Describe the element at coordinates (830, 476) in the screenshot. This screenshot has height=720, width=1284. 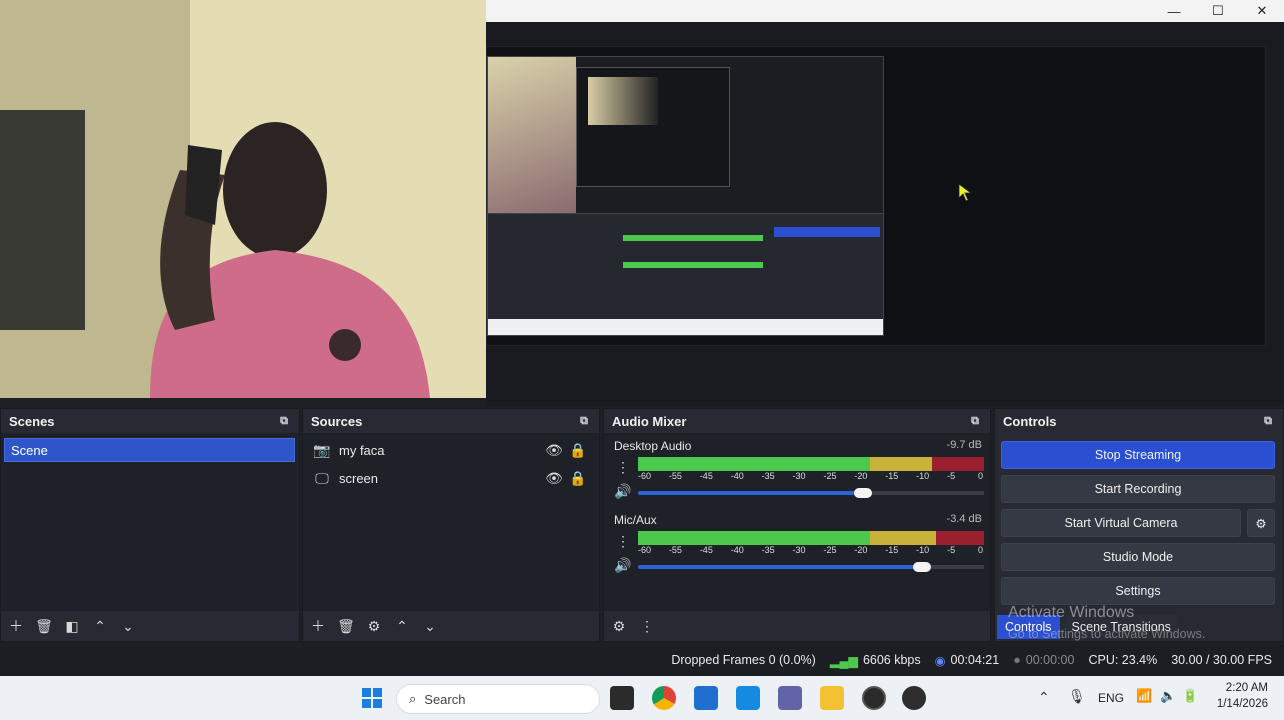
I see `meter-tick-label: -25` at that location.